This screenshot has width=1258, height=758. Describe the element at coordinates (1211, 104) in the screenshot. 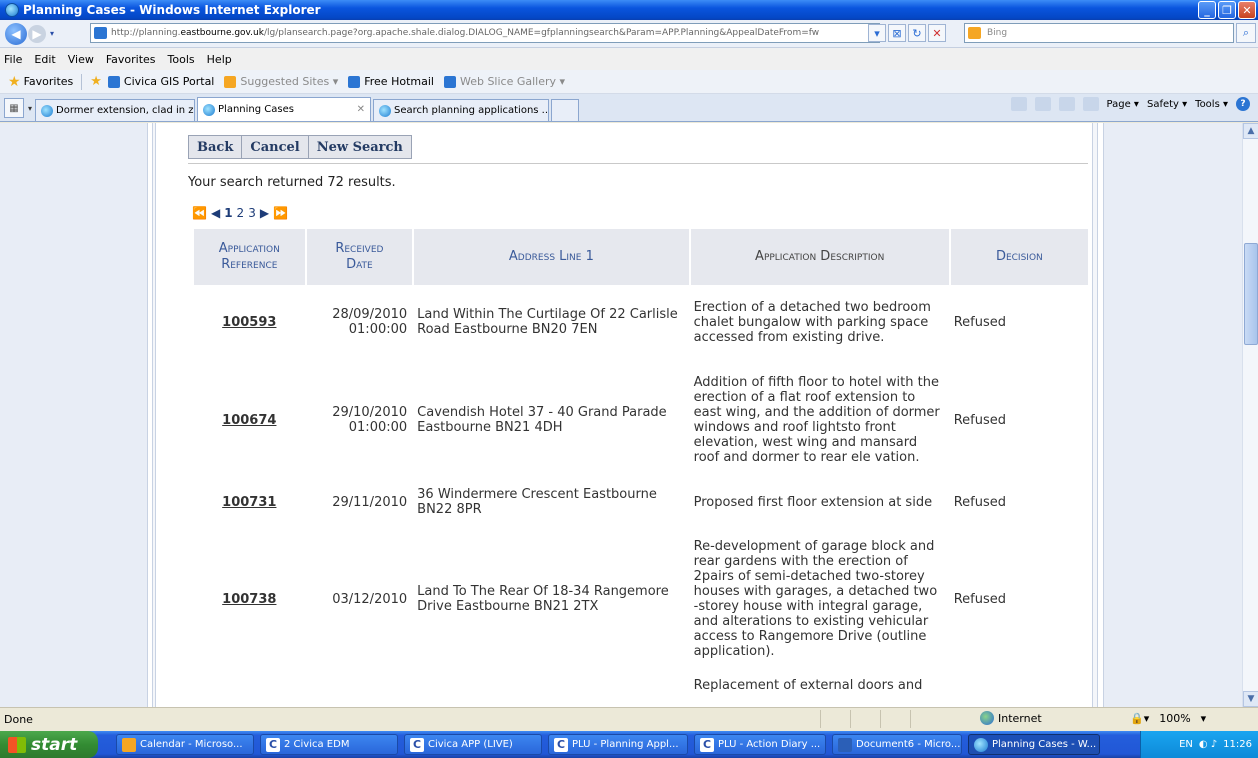

I see `tools-menu: Tools ▾` at that location.